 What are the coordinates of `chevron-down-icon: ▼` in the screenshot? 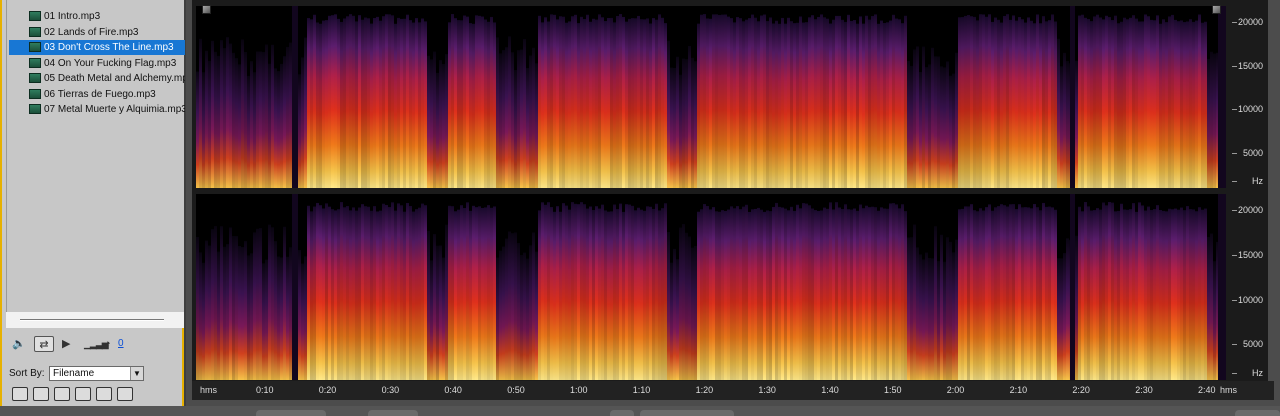 It's located at (136, 373).